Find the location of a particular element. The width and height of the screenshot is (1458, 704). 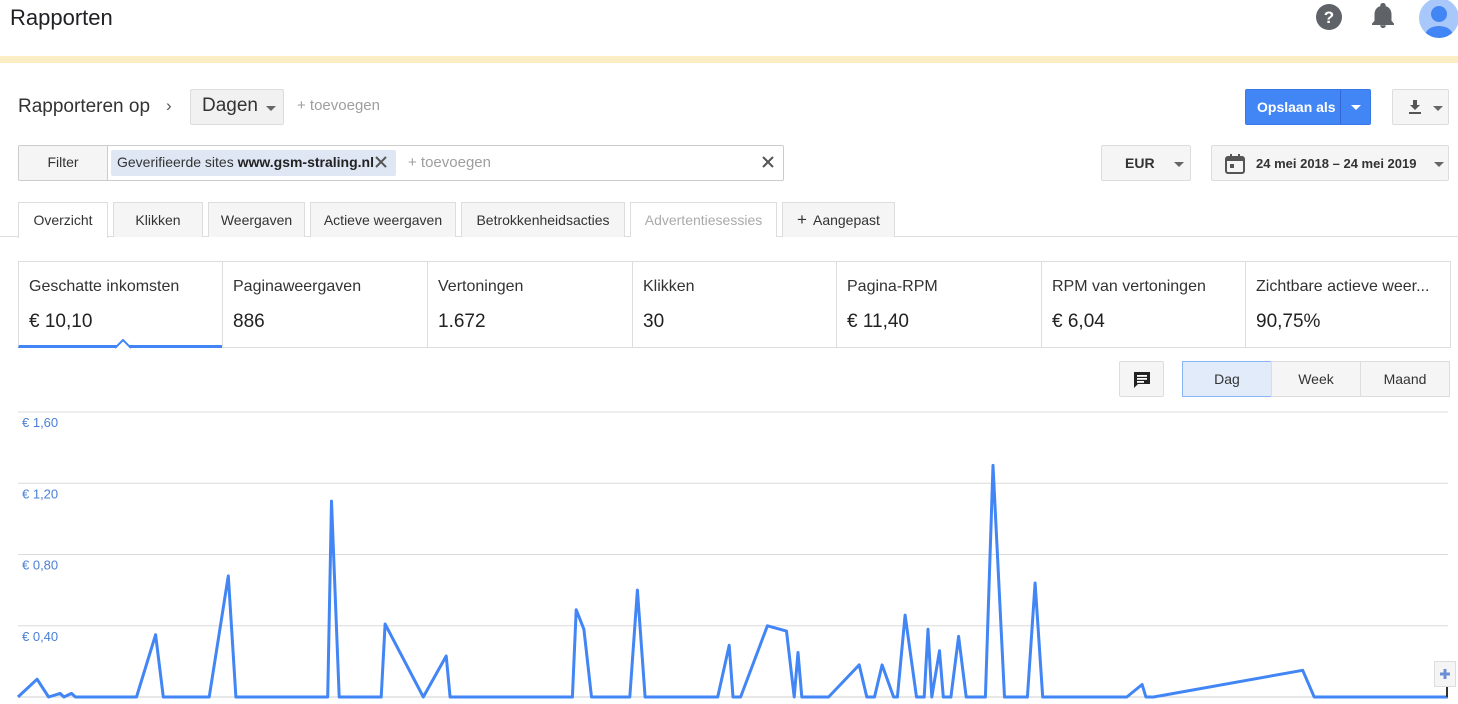

metric-value: 1.672 is located at coordinates (462, 321).